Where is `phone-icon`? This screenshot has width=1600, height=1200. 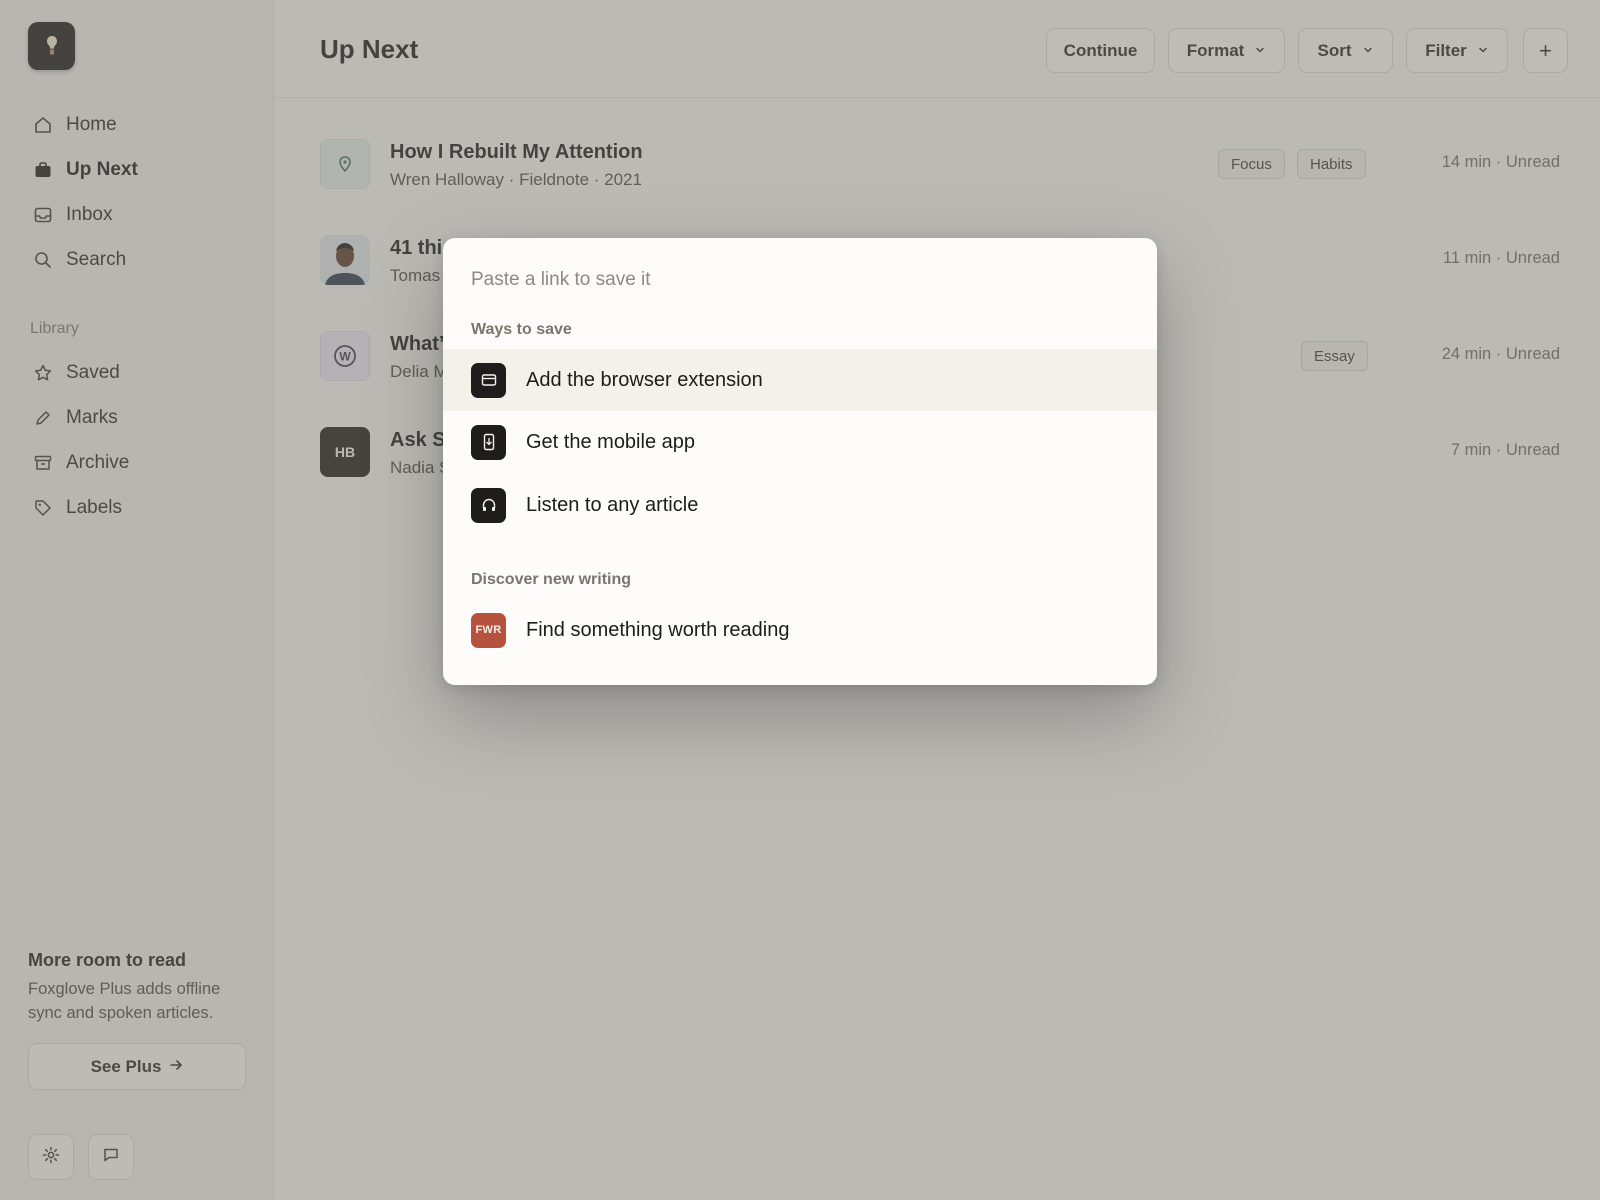 phone-icon is located at coordinates (488, 442).